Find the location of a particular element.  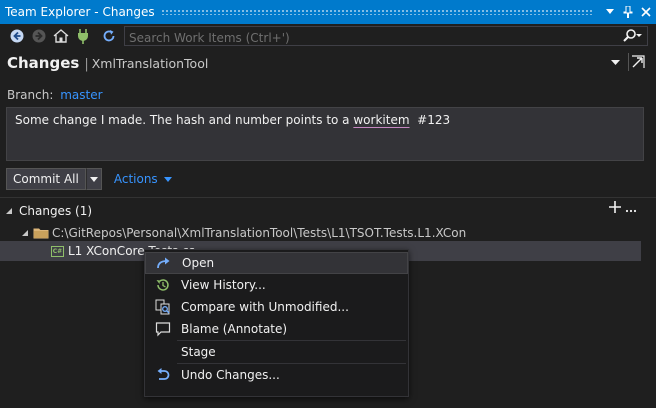

menu-item-stage: Stage is located at coordinates (276, 352).